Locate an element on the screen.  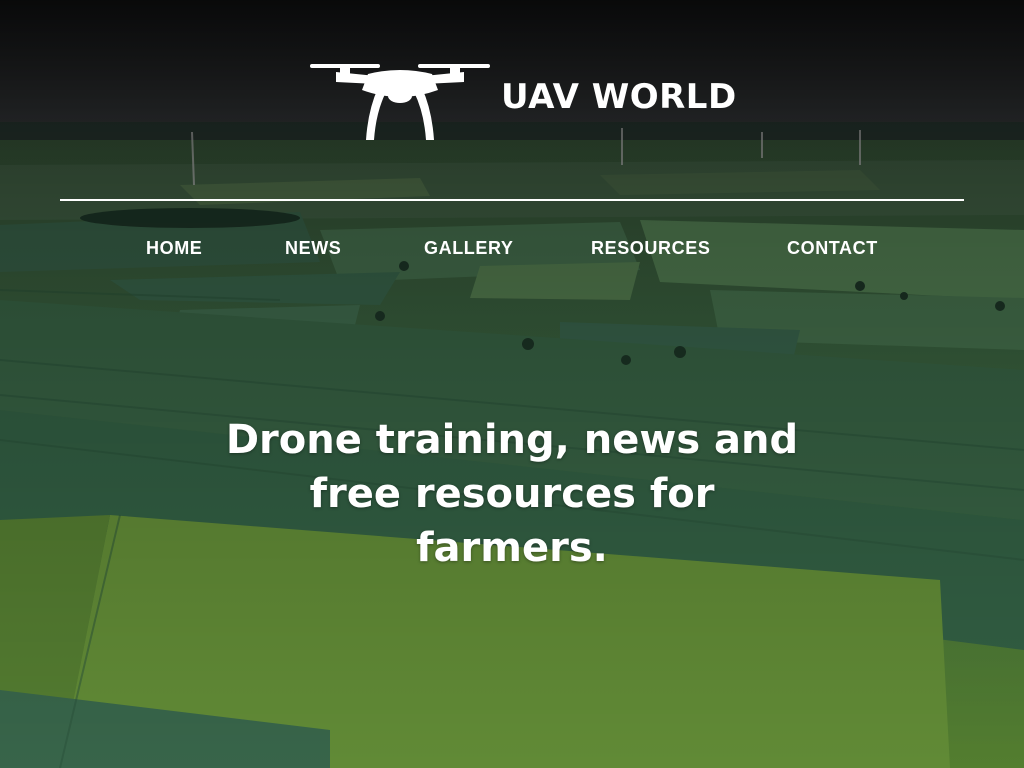
nav-item-resources: RESOURCES is located at coordinates (650, 248).